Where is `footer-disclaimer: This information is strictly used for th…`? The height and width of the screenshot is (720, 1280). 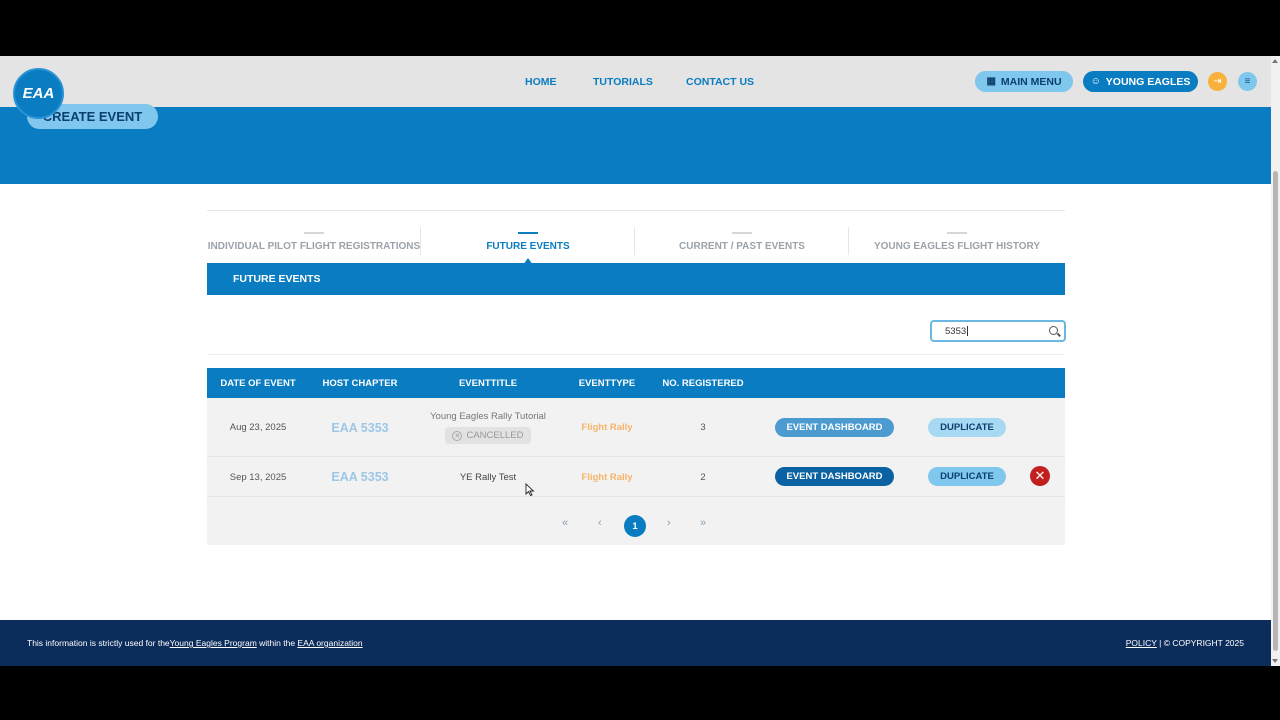
footer-disclaimer: This information is strictly used for th… is located at coordinates (195, 643).